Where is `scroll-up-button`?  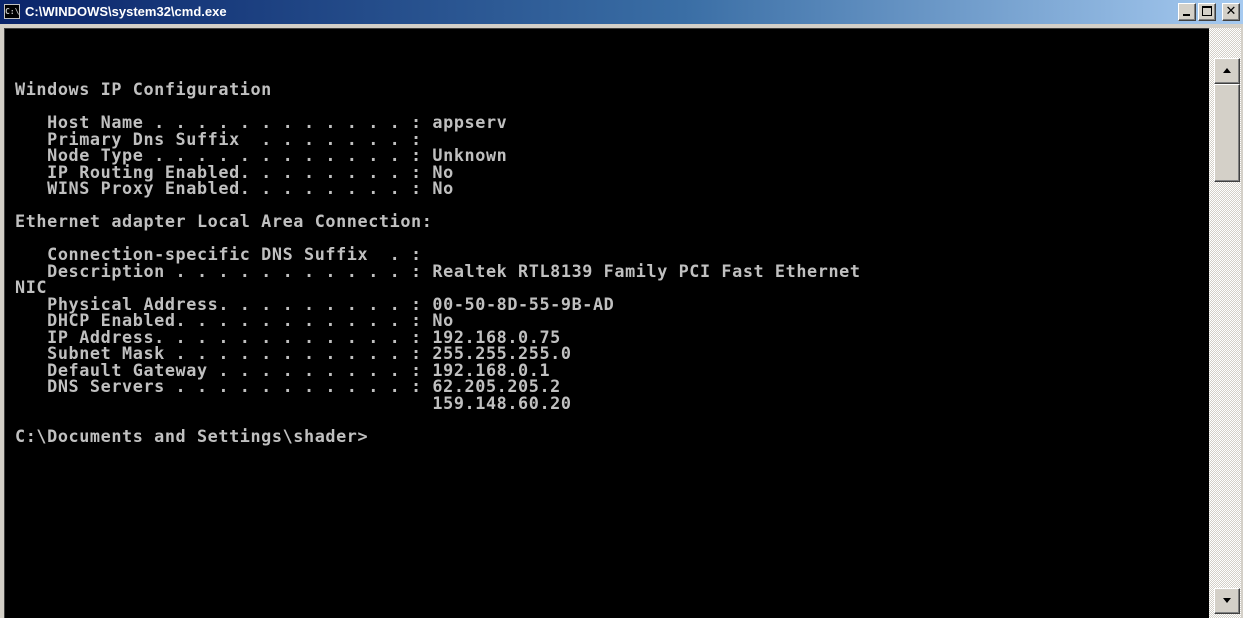 scroll-up-button is located at coordinates (1227, 71).